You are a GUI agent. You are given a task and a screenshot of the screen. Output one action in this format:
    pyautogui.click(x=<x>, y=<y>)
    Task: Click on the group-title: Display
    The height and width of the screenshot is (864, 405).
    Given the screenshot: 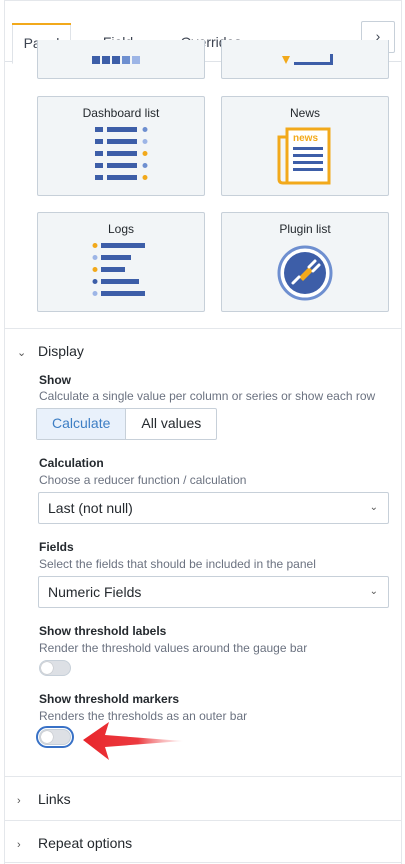 What is the action you would take?
    pyautogui.click(x=61, y=351)
    